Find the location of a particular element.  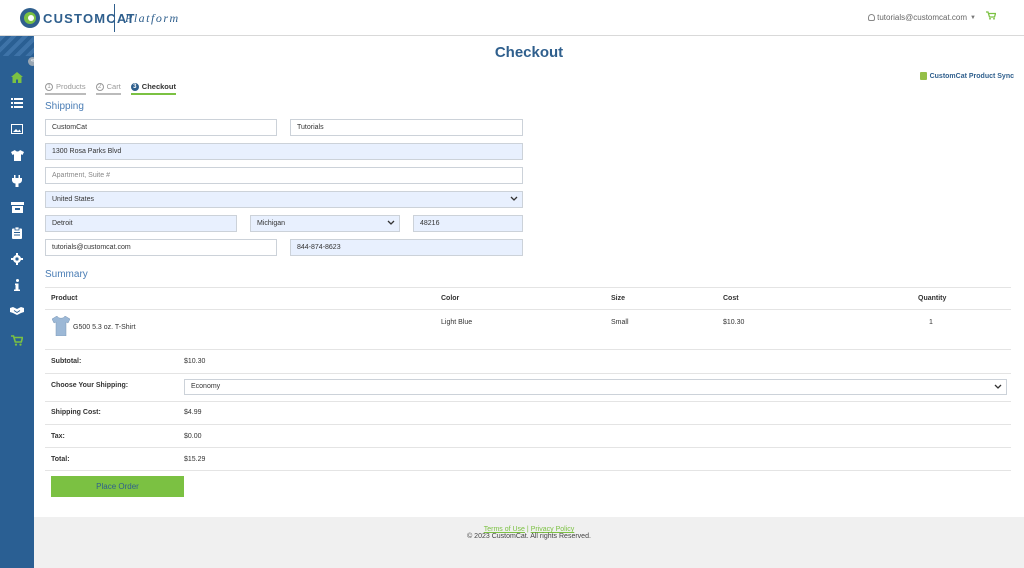

zip-field: 48216 is located at coordinates (468, 223).